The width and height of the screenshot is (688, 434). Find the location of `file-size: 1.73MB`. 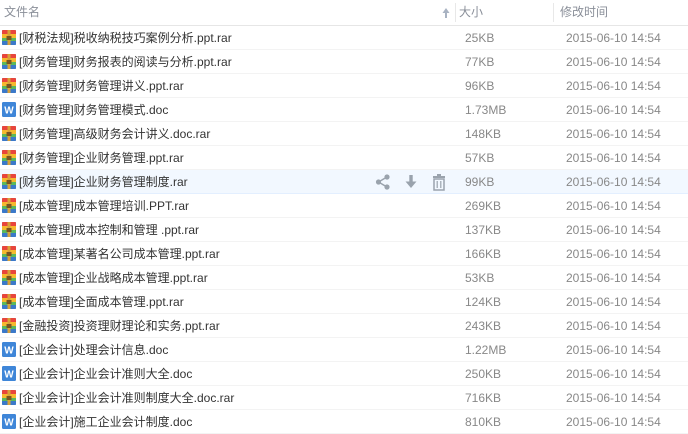

file-size: 1.73MB is located at coordinates (486, 110).